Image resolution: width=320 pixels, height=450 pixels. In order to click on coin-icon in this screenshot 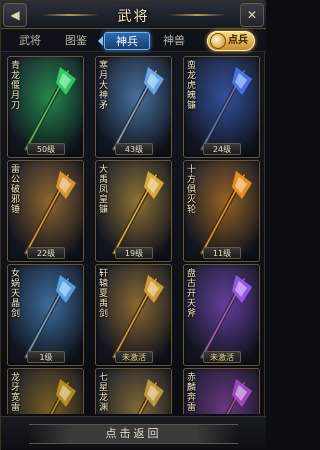, I will do `click(218, 41)`.